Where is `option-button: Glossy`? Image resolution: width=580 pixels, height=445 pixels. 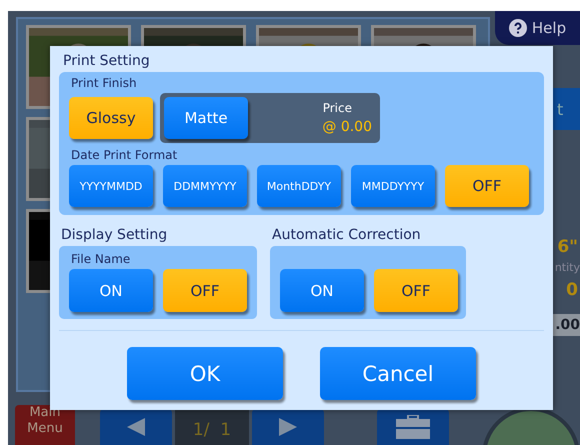
option-button: Glossy is located at coordinates (111, 118).